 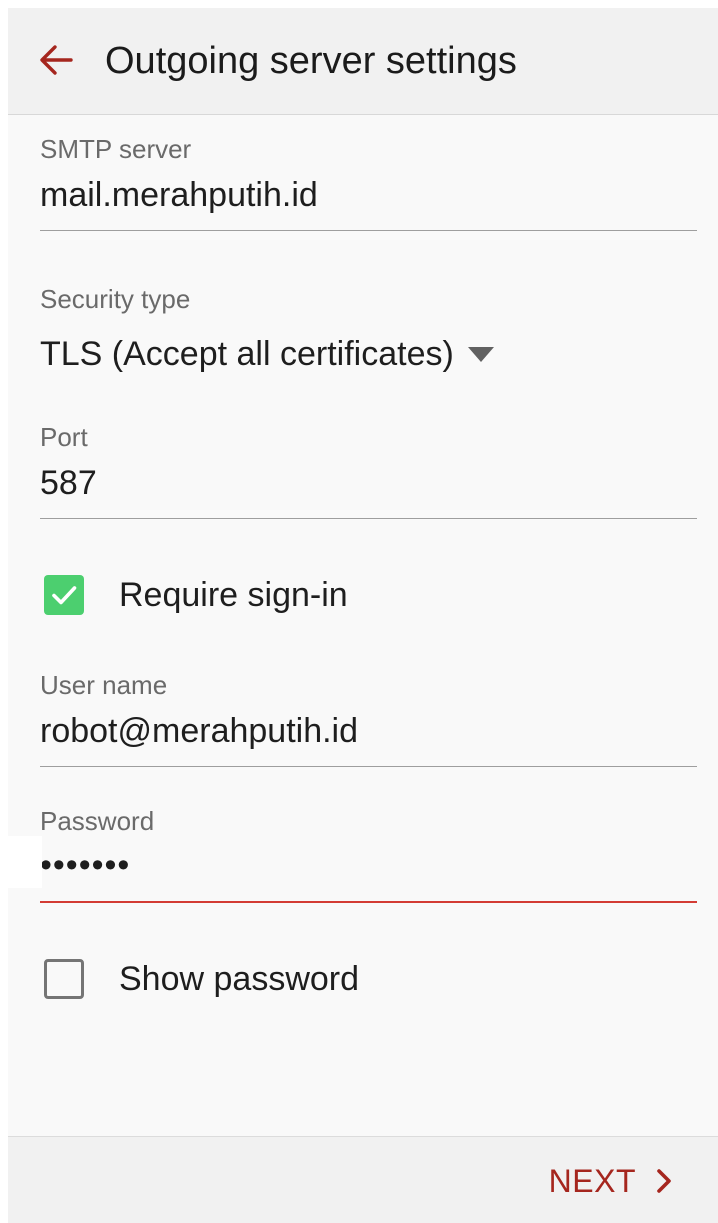 I want to click on next-label: NEXT, so click(x=592, y=1181).